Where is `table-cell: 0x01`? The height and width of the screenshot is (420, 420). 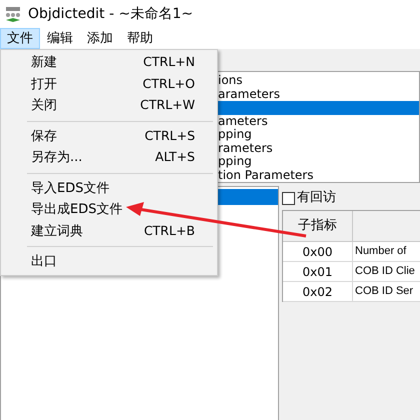 table-cell: 0x01 is located at coordinates (318, 272).